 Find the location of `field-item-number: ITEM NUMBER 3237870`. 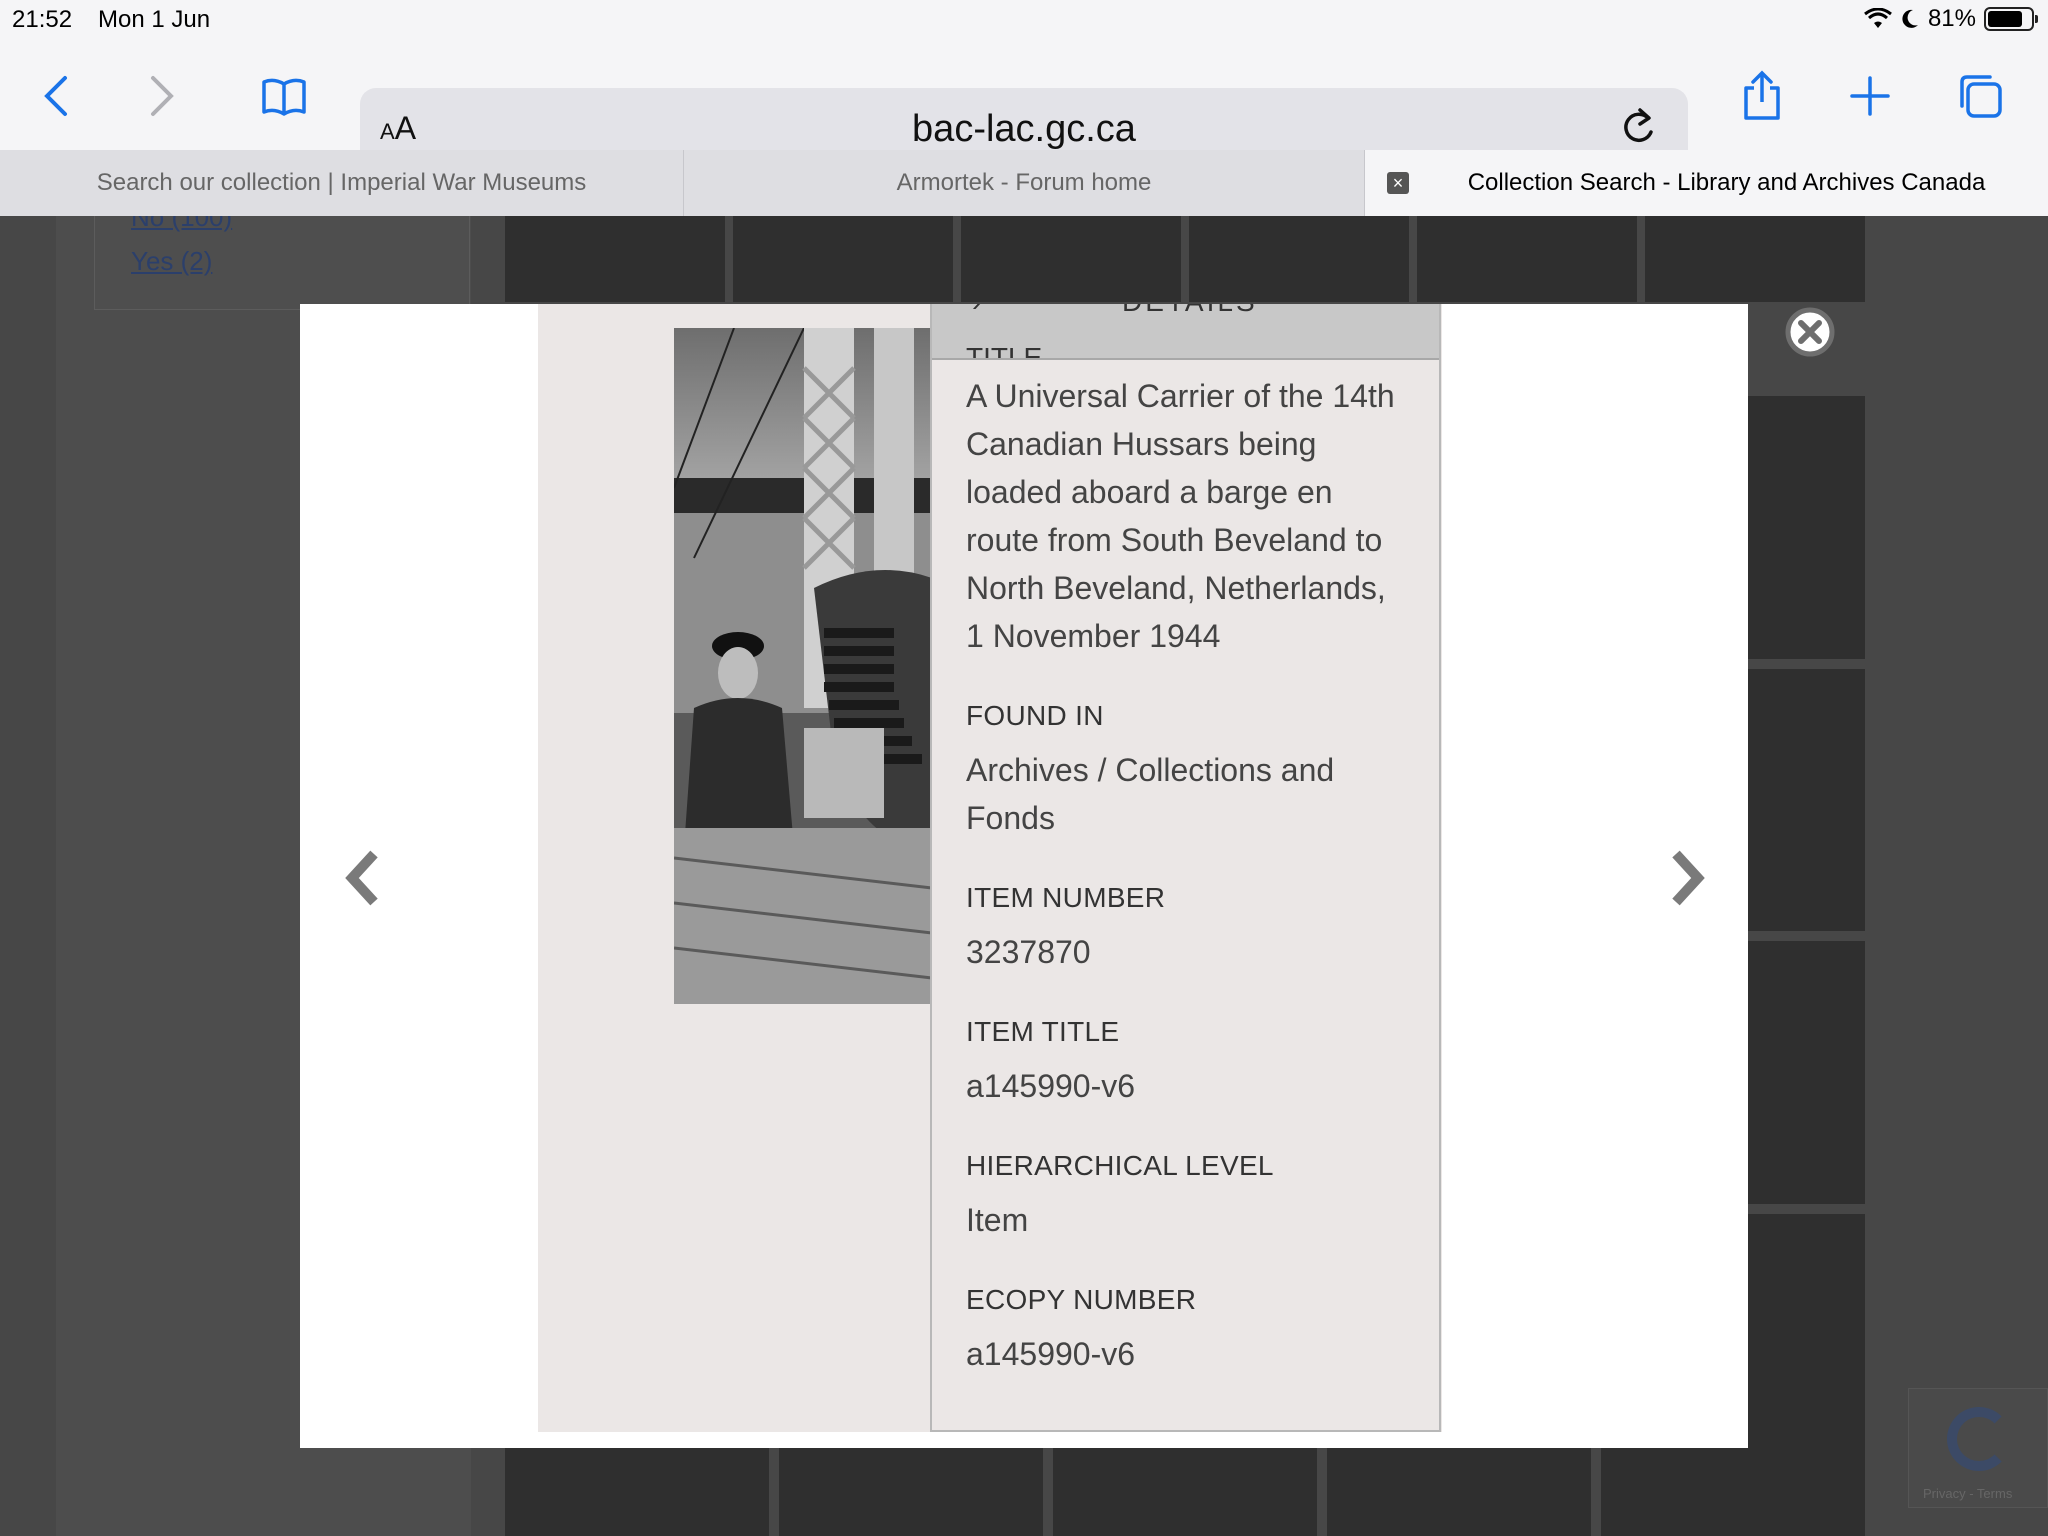

field-item-number: ITEM NUMBER 3237870 is located at coordinates (1186, 929).